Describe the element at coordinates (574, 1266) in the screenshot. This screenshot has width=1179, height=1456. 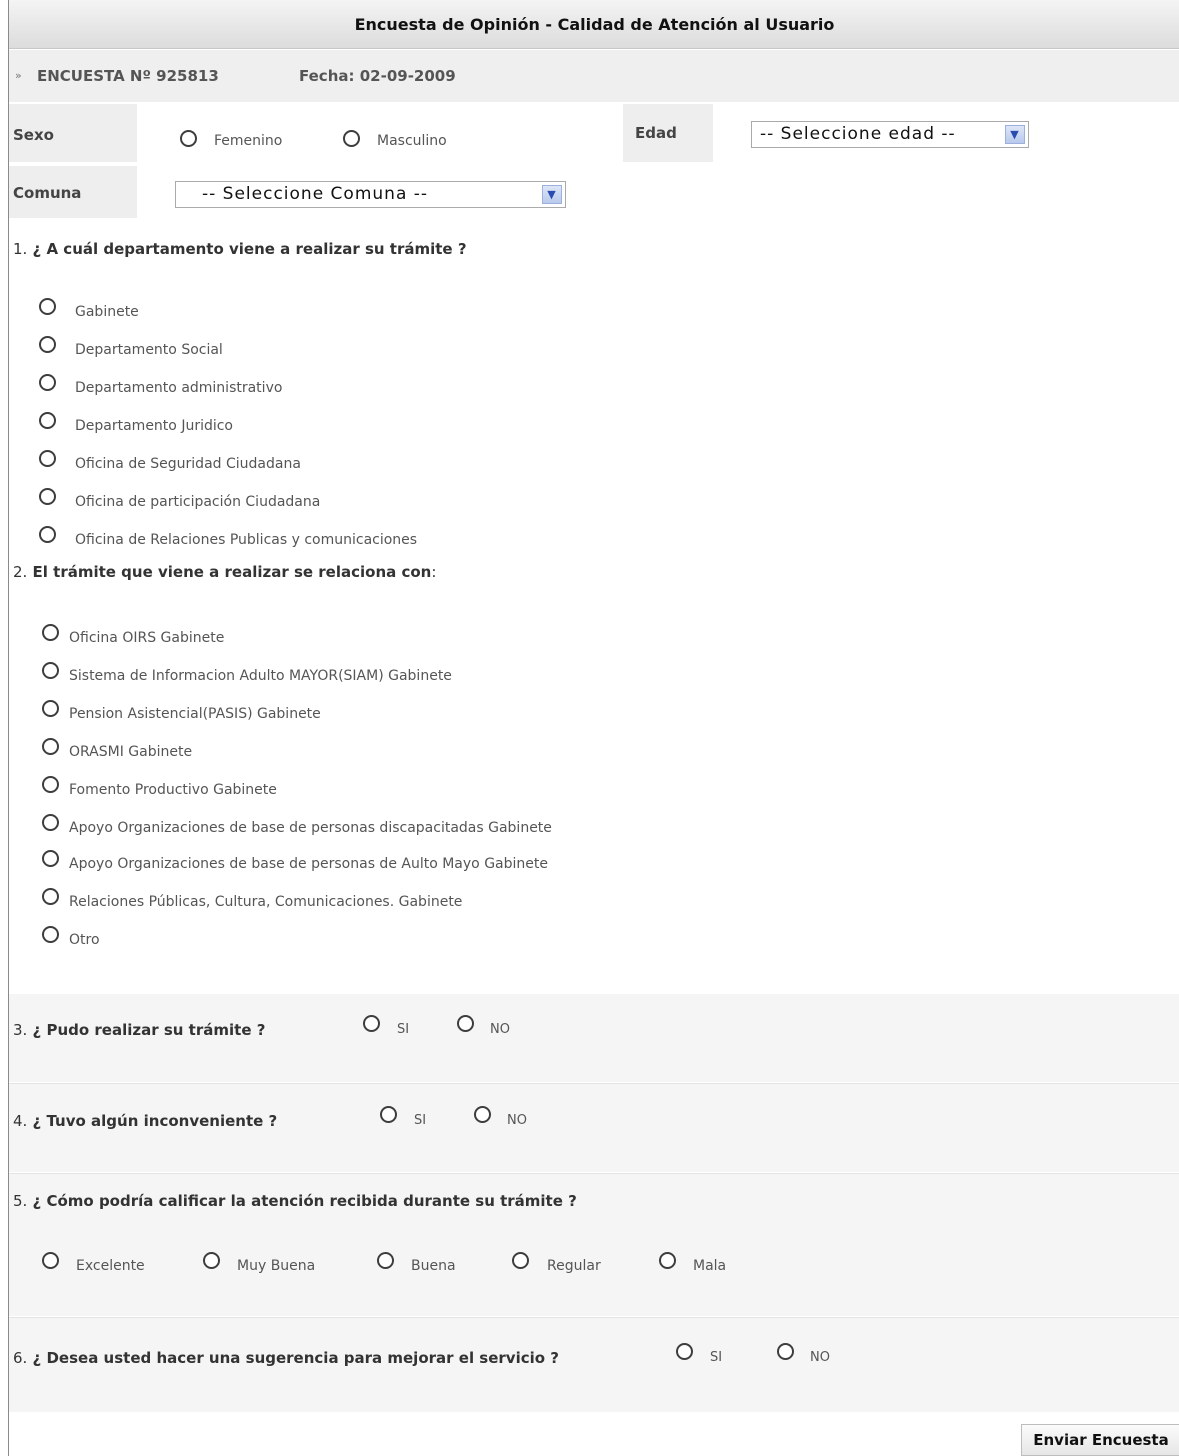
I see `q5-regular-label: Regular` at that location.